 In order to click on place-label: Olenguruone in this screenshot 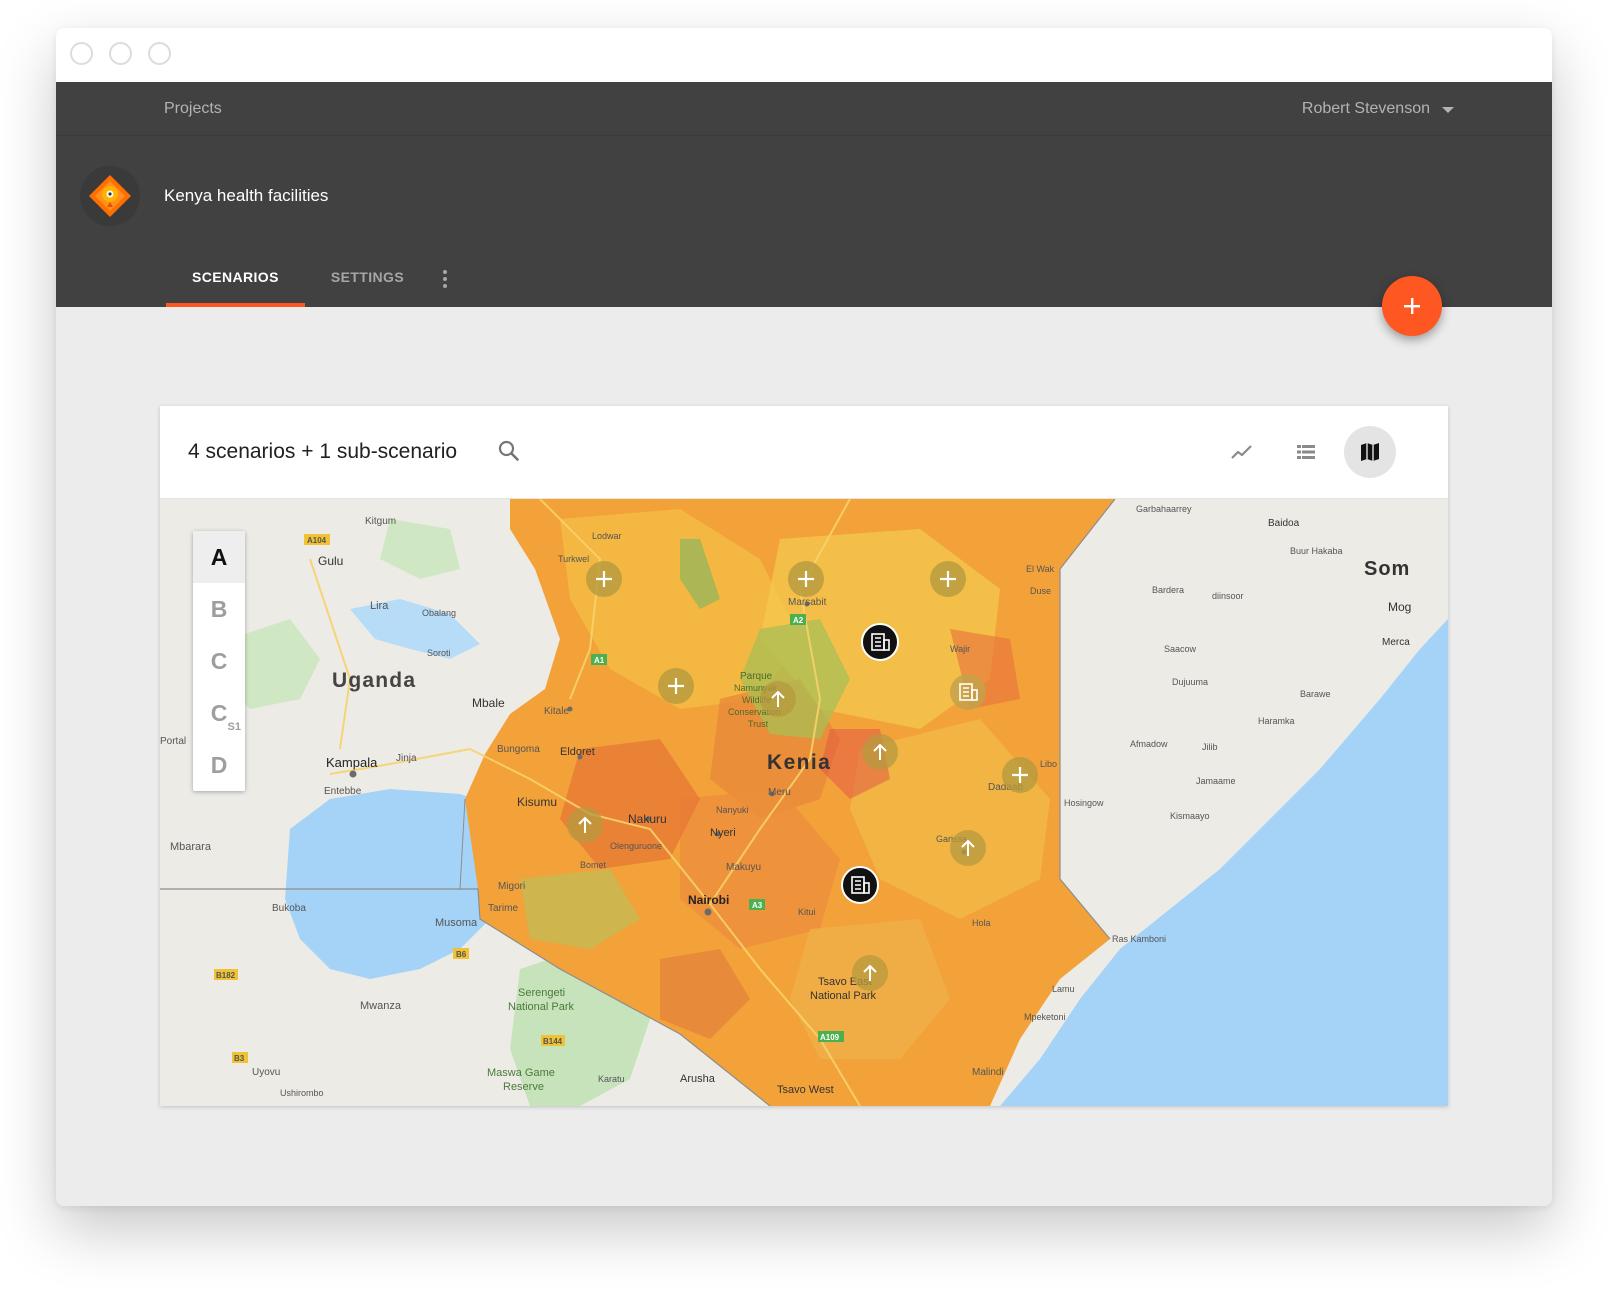, I will do `click(636, 846)`.